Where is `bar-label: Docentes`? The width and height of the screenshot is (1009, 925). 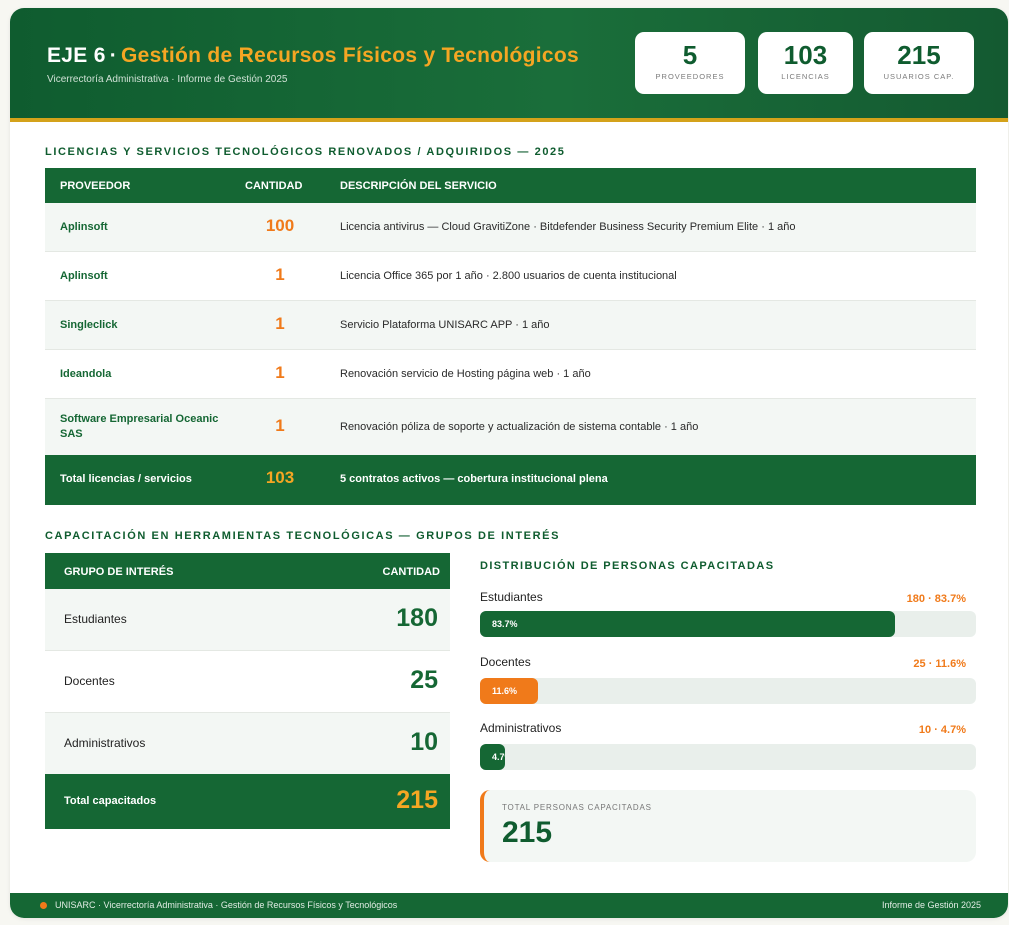
bar-label: Docentes is located at coordinates (505, 662).